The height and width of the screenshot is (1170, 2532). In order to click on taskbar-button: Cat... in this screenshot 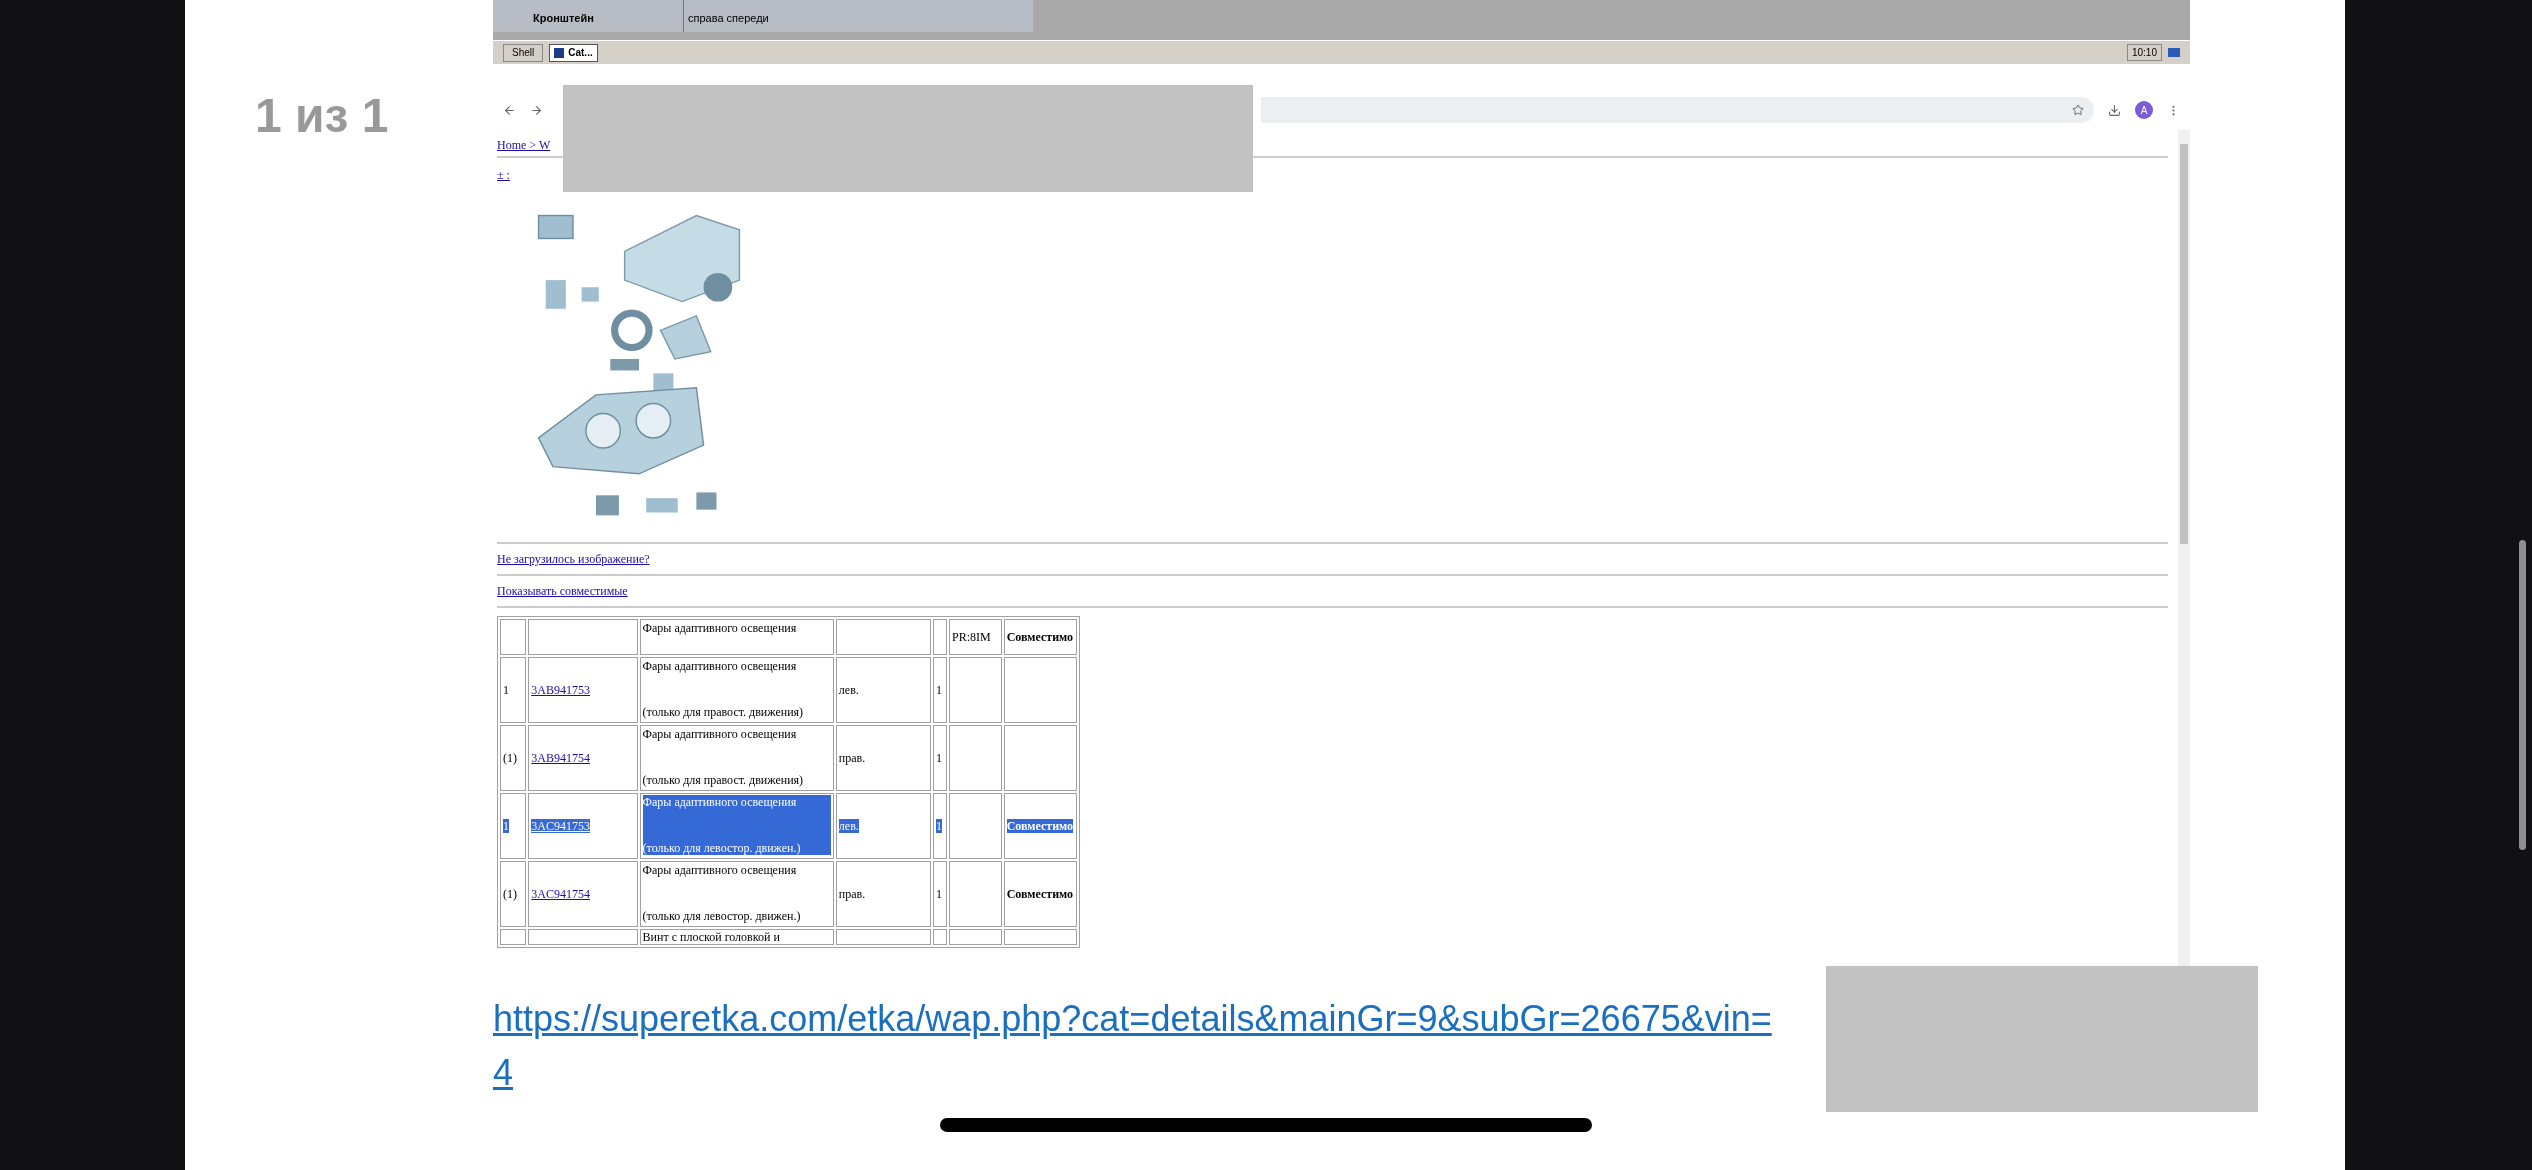, I will do `click(573, 52)`.